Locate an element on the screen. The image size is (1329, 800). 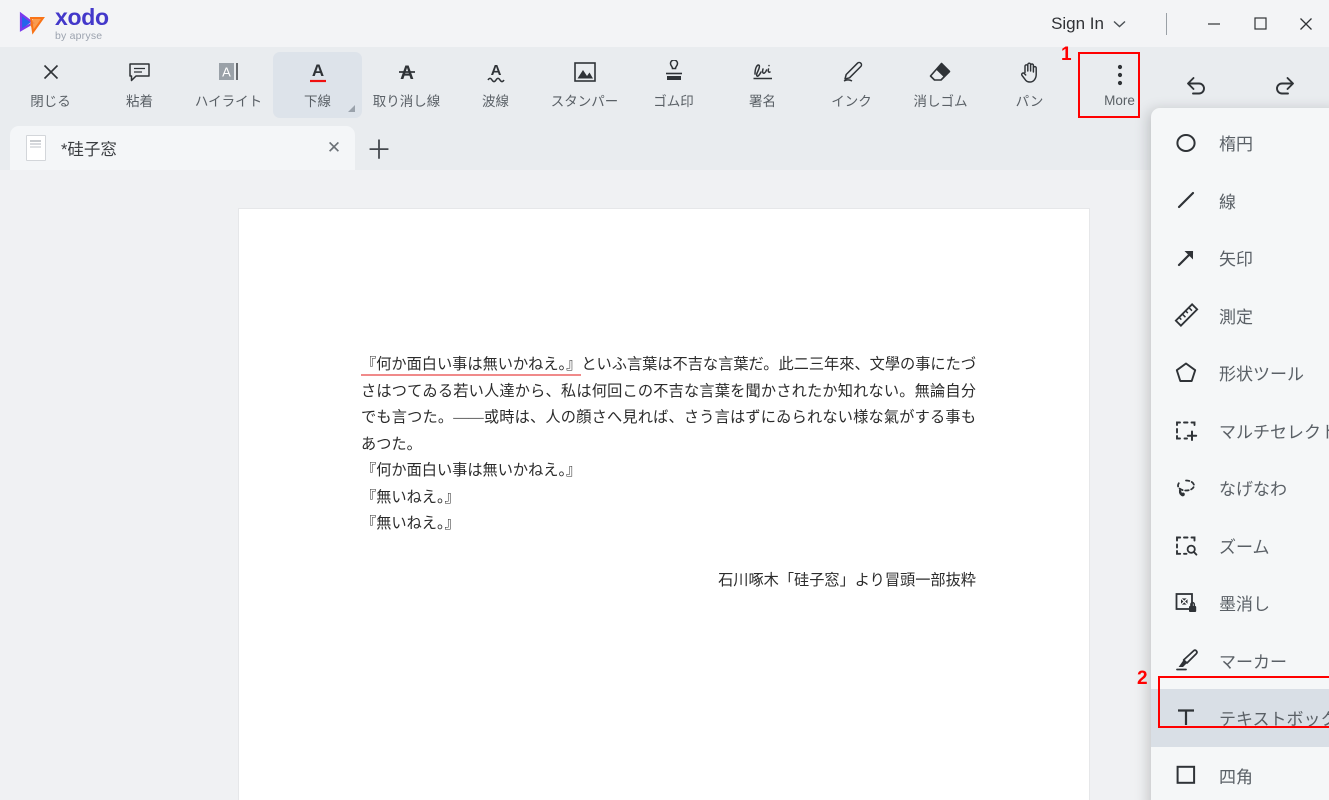
tool-sticky-note: 粘着 is located at coordinates (139, 85).